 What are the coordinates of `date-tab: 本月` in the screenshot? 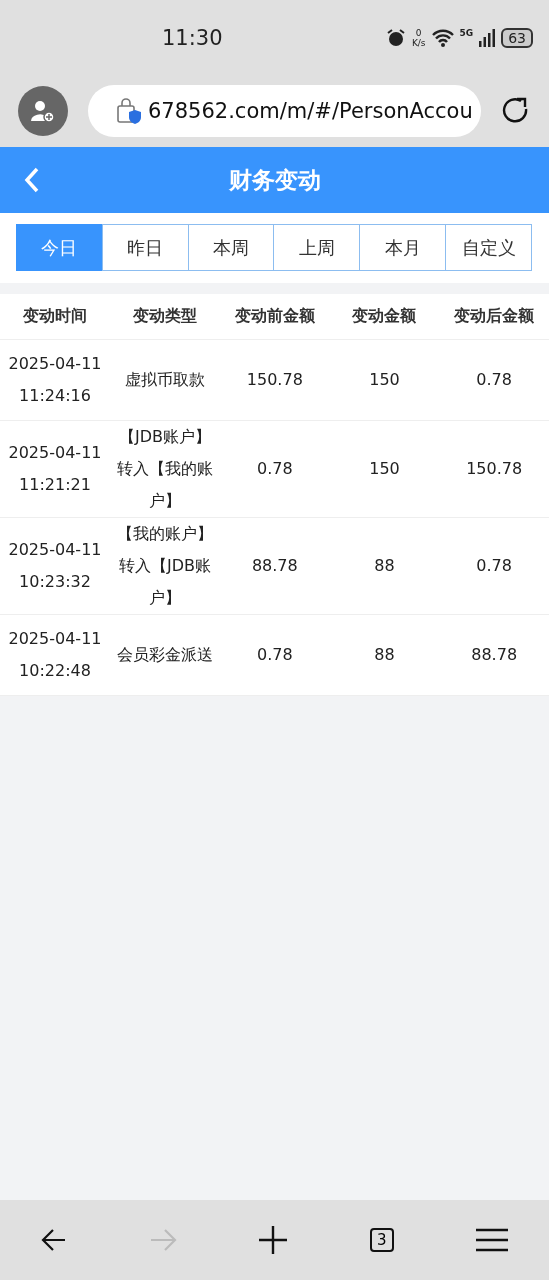 It's located at (403, 247).